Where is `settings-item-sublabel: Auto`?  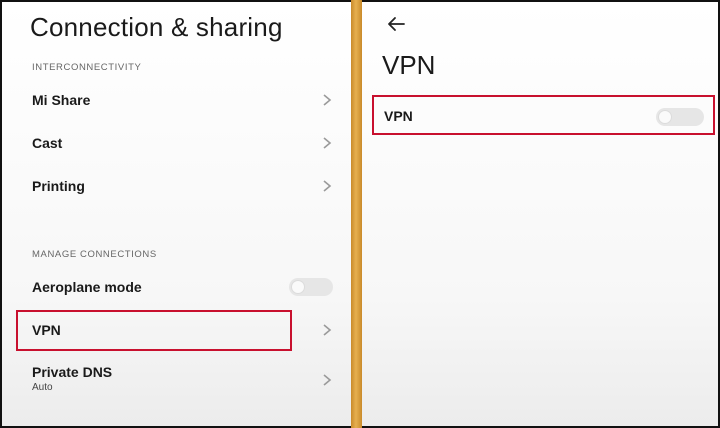
settings-item-sublabel: Auto is located at coordinates (42, 387).